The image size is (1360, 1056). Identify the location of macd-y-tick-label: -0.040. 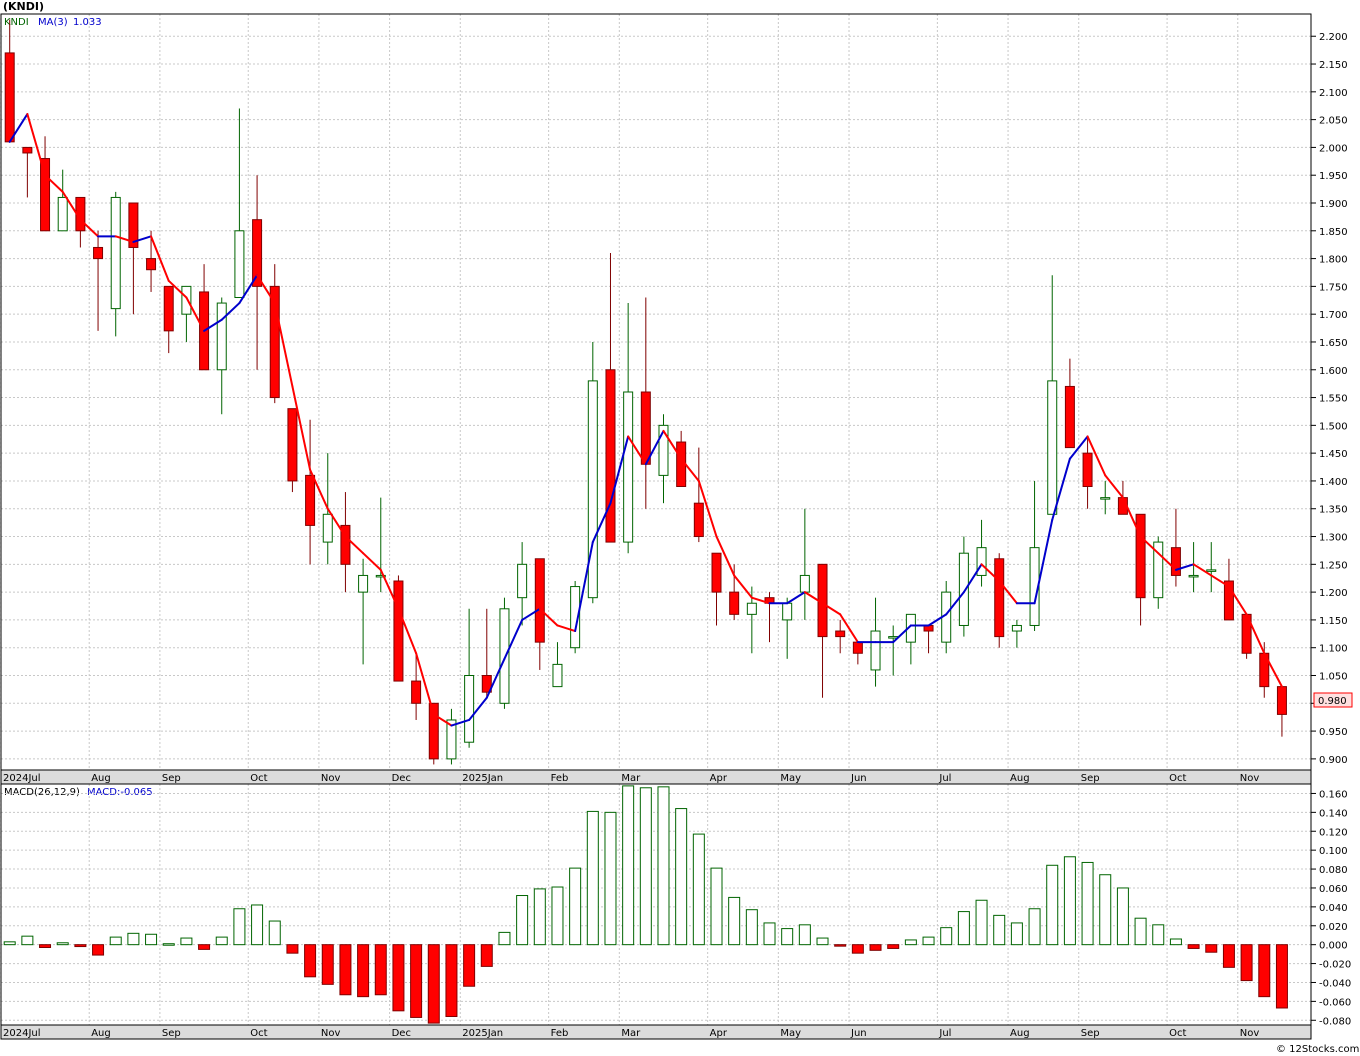
(1335, 983).